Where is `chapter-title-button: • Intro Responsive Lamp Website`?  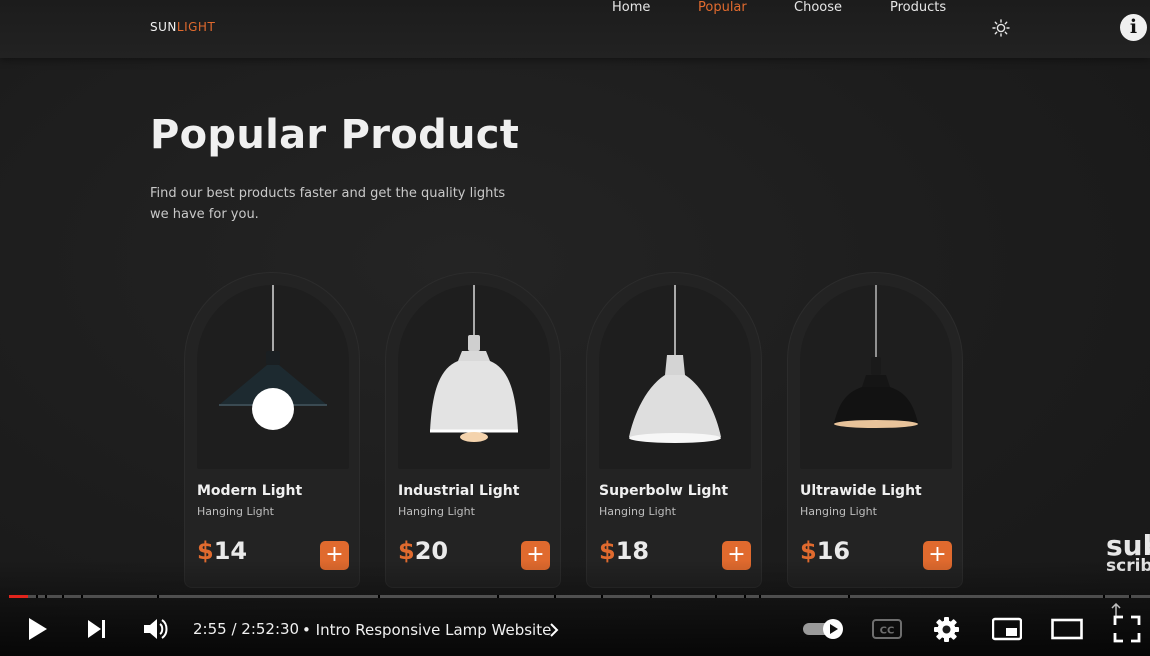 chapter-title-button: • Intro Responsive Lamp Website is located at coordinates (426, 630).